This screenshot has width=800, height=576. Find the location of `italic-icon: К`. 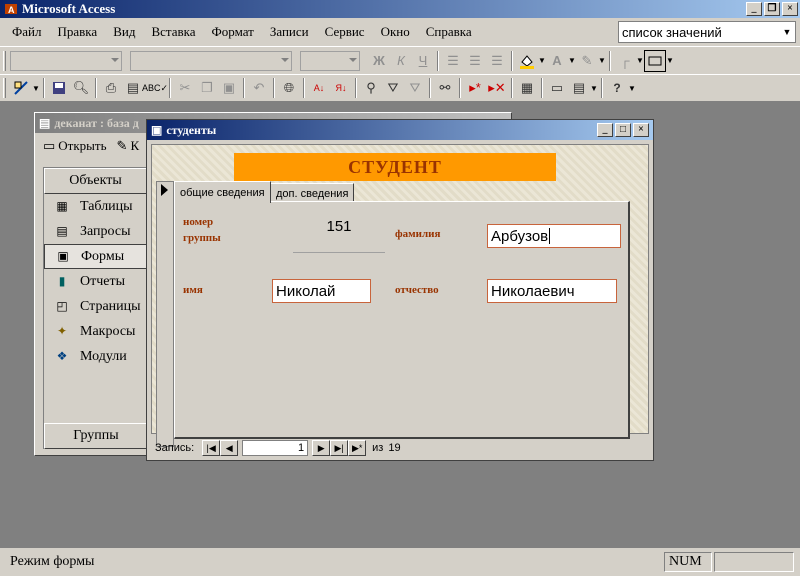

italic-icon: К is located at coordinates (401, 61).